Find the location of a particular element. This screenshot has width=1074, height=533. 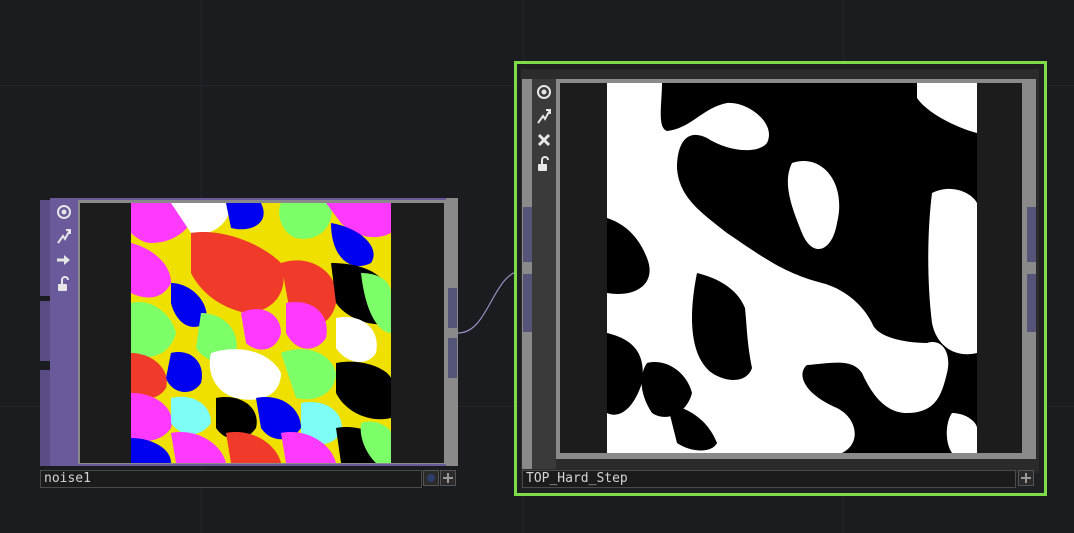

close-icon is located at coordinates (544, 140).